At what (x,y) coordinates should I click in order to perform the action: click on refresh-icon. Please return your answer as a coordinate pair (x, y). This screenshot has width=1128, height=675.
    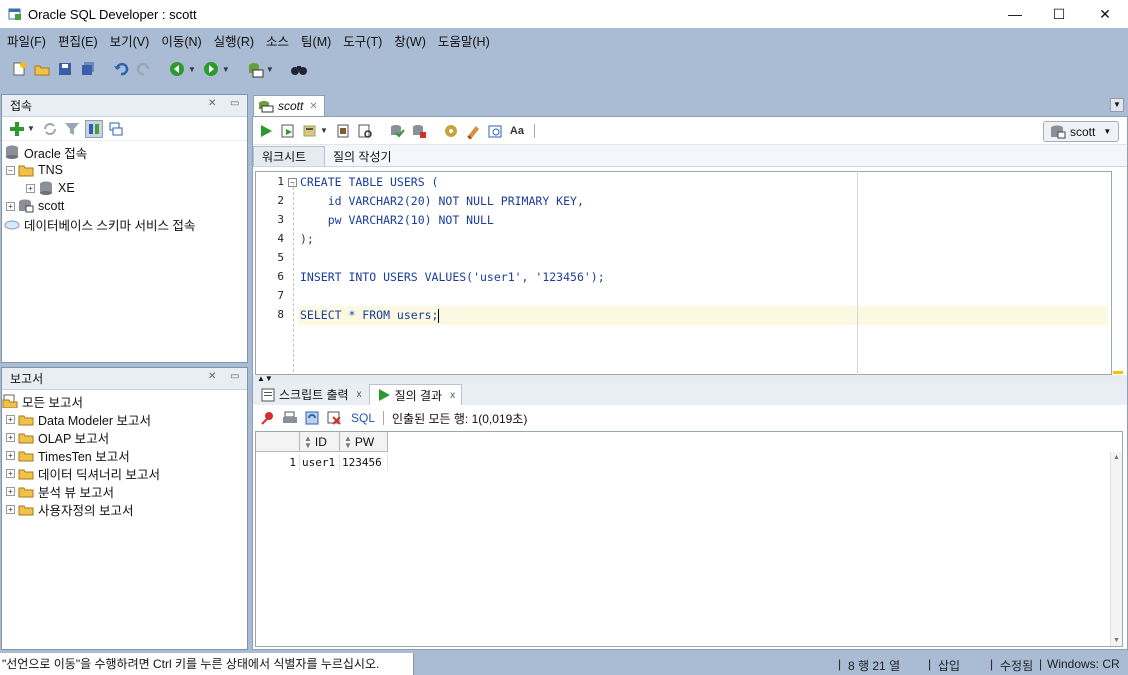
    Looking at the image, I should click on (50, 129).